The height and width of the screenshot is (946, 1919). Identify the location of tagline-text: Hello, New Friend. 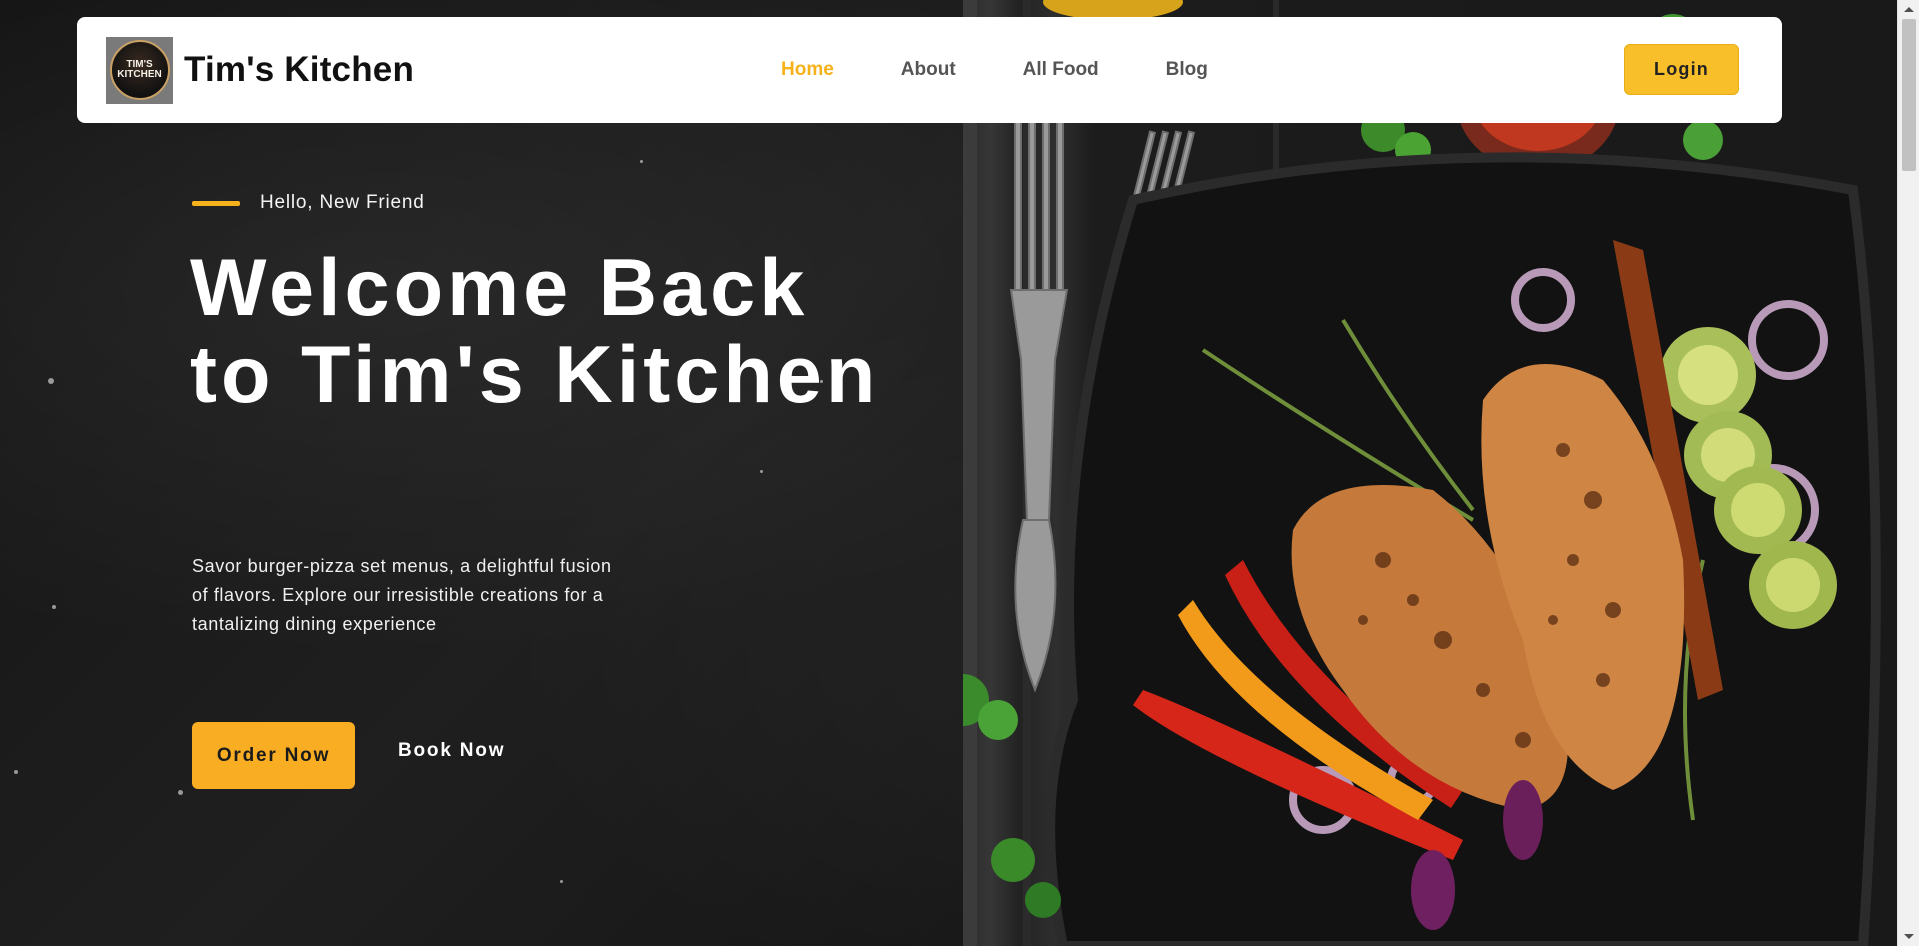
(342, 202).